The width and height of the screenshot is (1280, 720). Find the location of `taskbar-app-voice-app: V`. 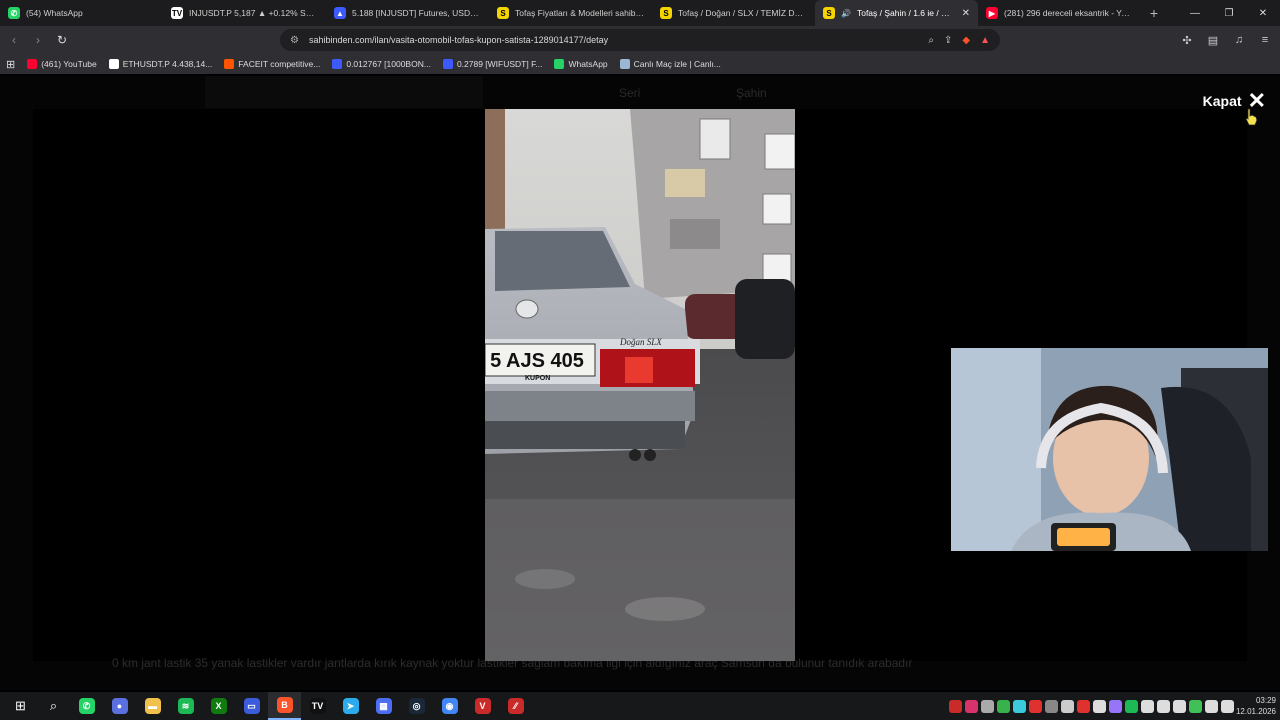

taskbar-app-voice-app: V is located at coordinates (482, 706).